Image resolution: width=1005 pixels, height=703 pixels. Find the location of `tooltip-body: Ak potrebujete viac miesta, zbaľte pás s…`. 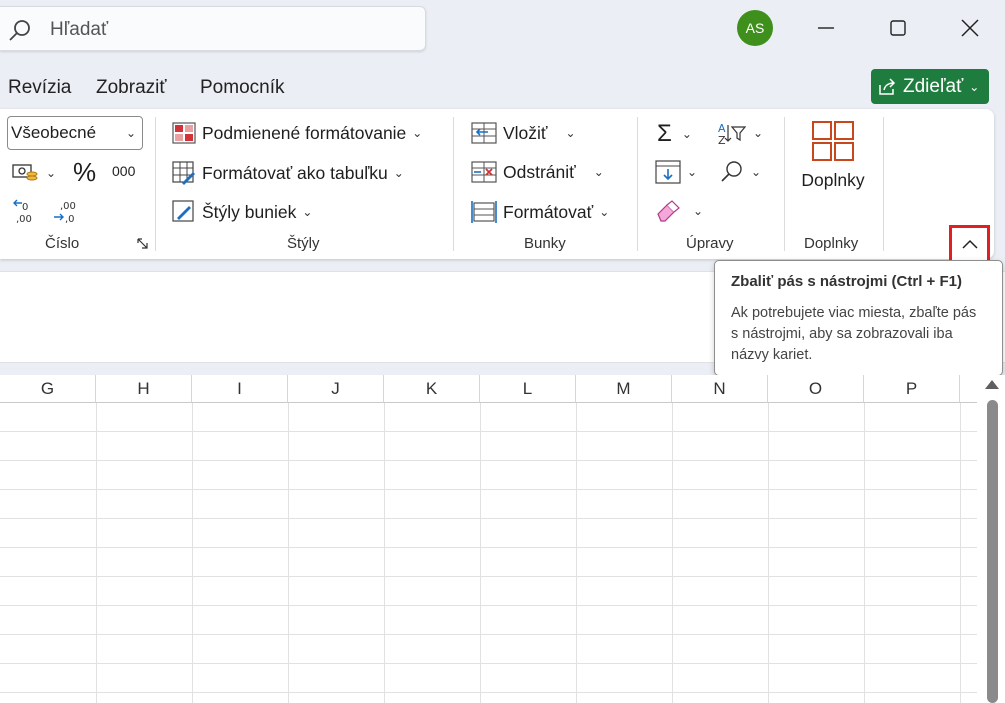

tooltip-body: Ak potrebujete viac miesta, zbaľte pás s… is located at coordinates (854, 334).